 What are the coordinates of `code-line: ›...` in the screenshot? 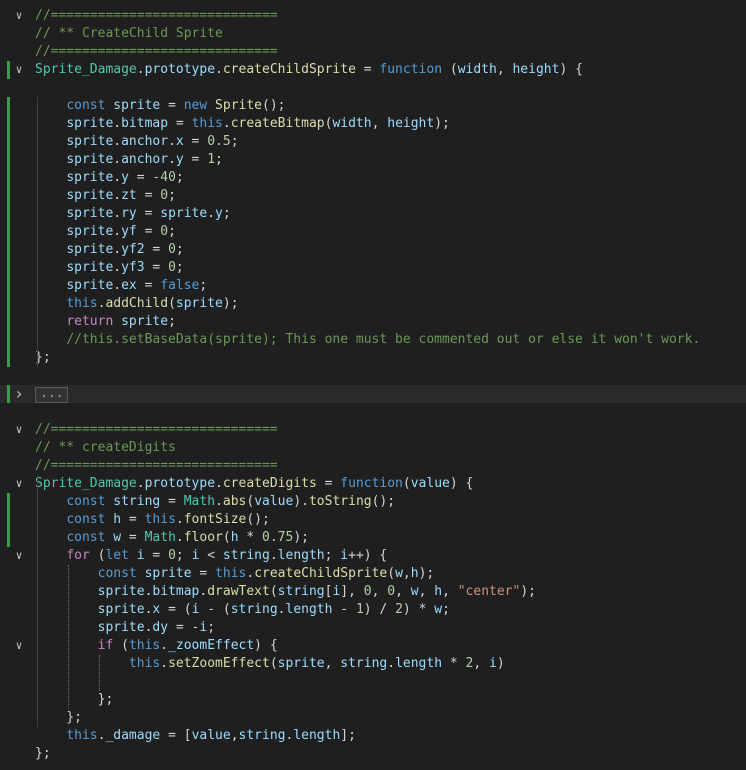 It's located at (373, 394).